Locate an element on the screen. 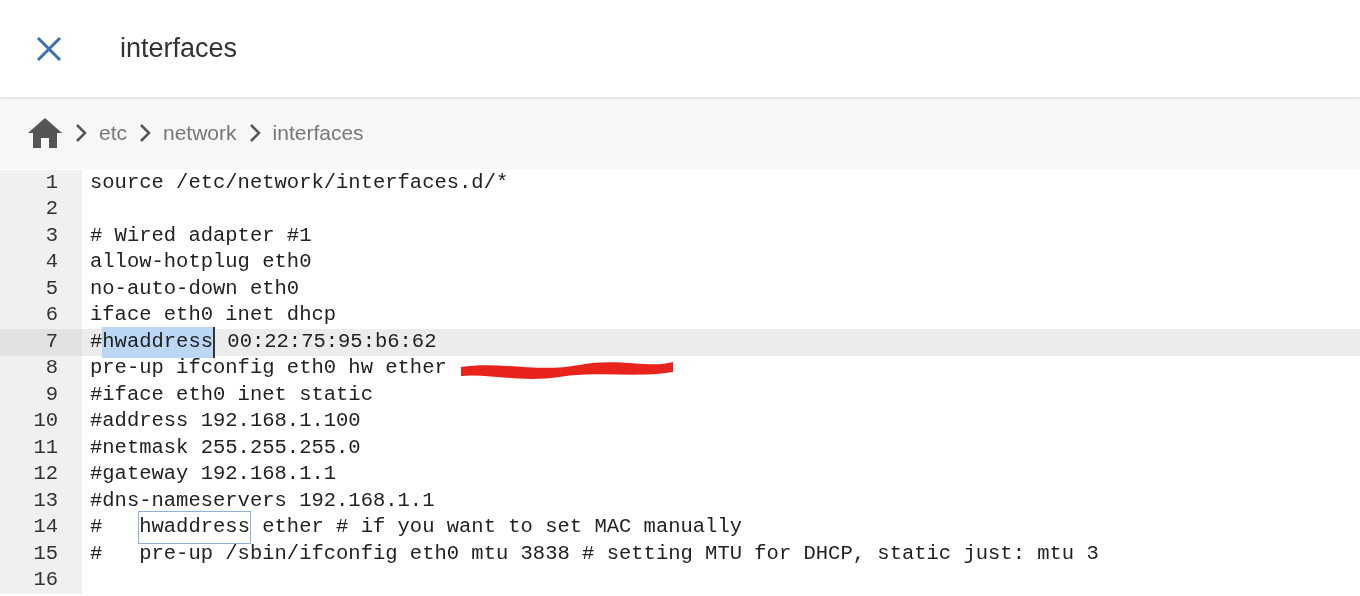 The height and width of the screenshot is (596, 1360). code-text: source /etc/network/interfaces.d/* is located at coordinates (299, 182).